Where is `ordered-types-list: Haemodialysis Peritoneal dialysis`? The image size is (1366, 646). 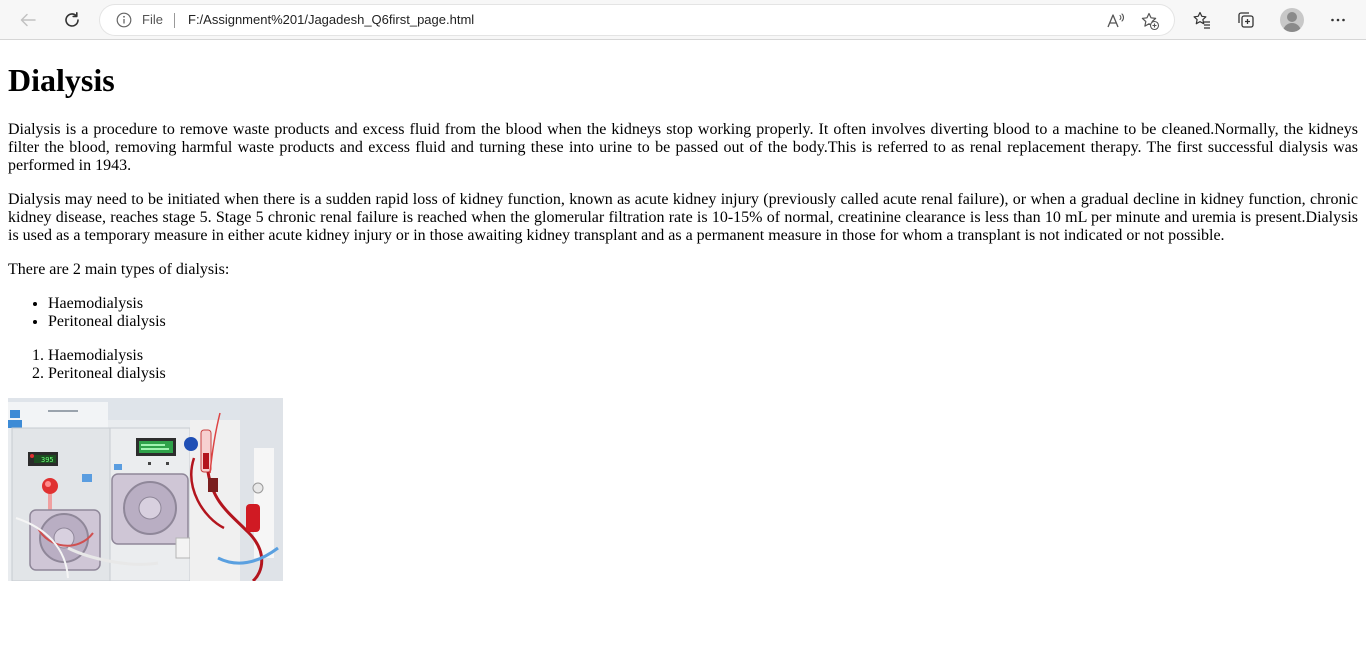
ordered-types-list: Haemodialysis Peritoneal dialysis is located at coordinates (87, 365).